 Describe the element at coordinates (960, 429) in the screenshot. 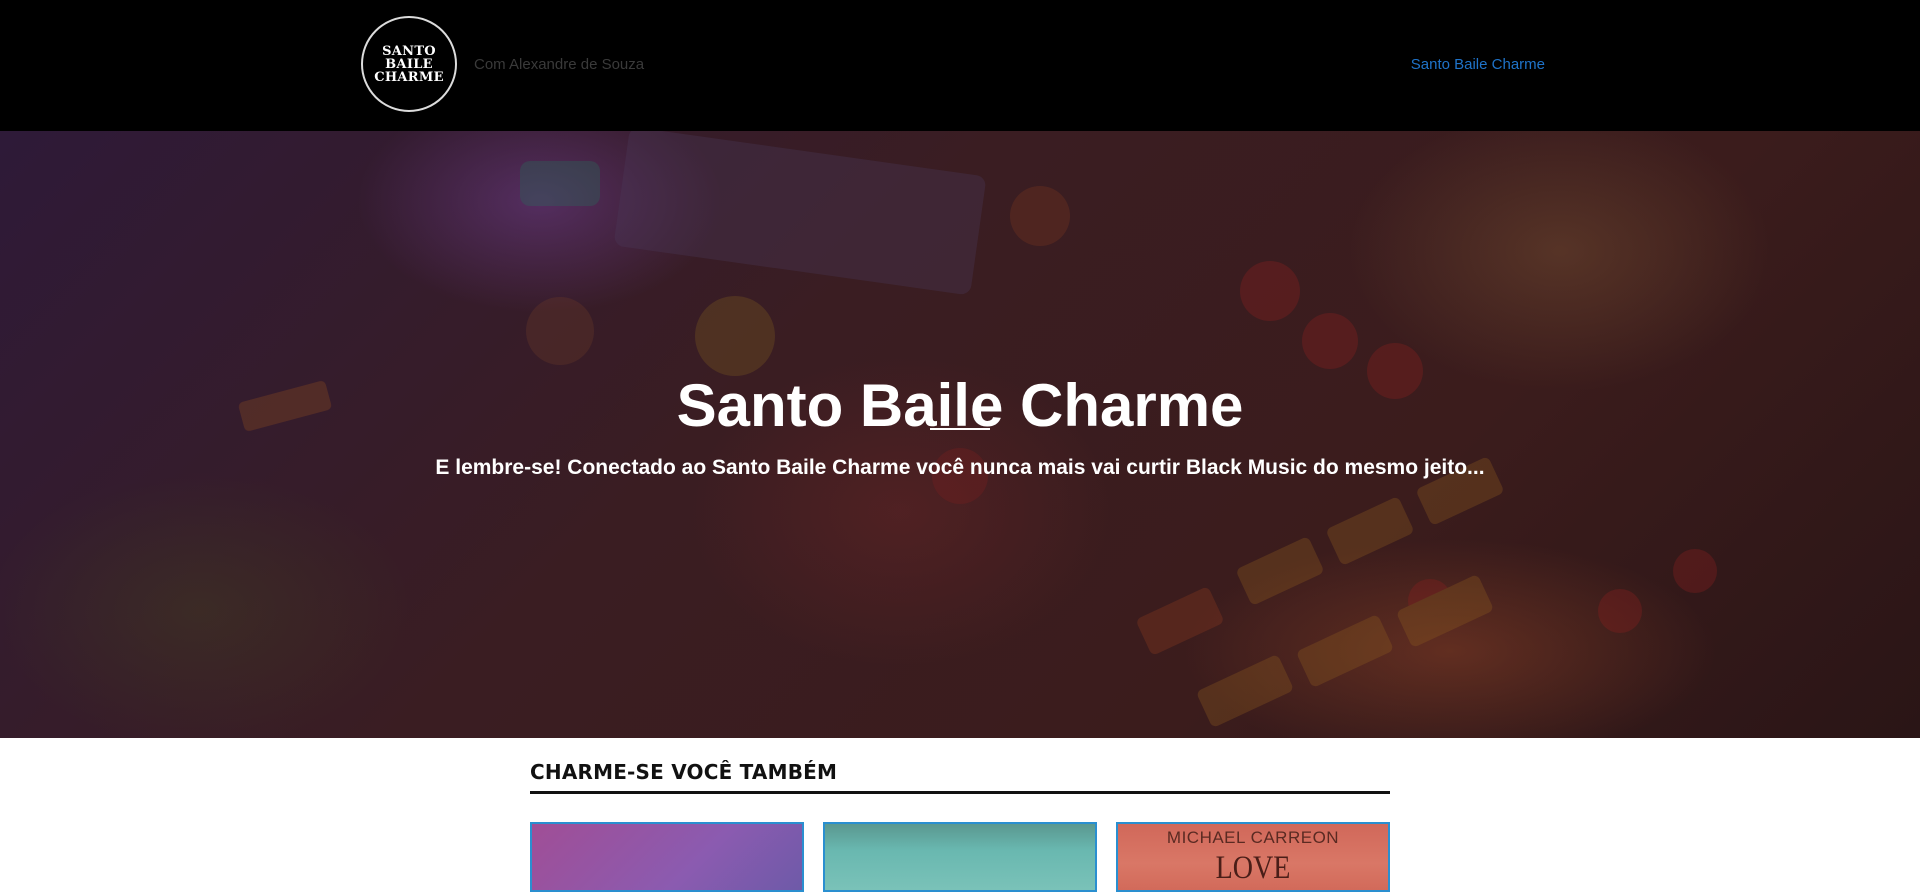

I see `hero-divider` at that location.